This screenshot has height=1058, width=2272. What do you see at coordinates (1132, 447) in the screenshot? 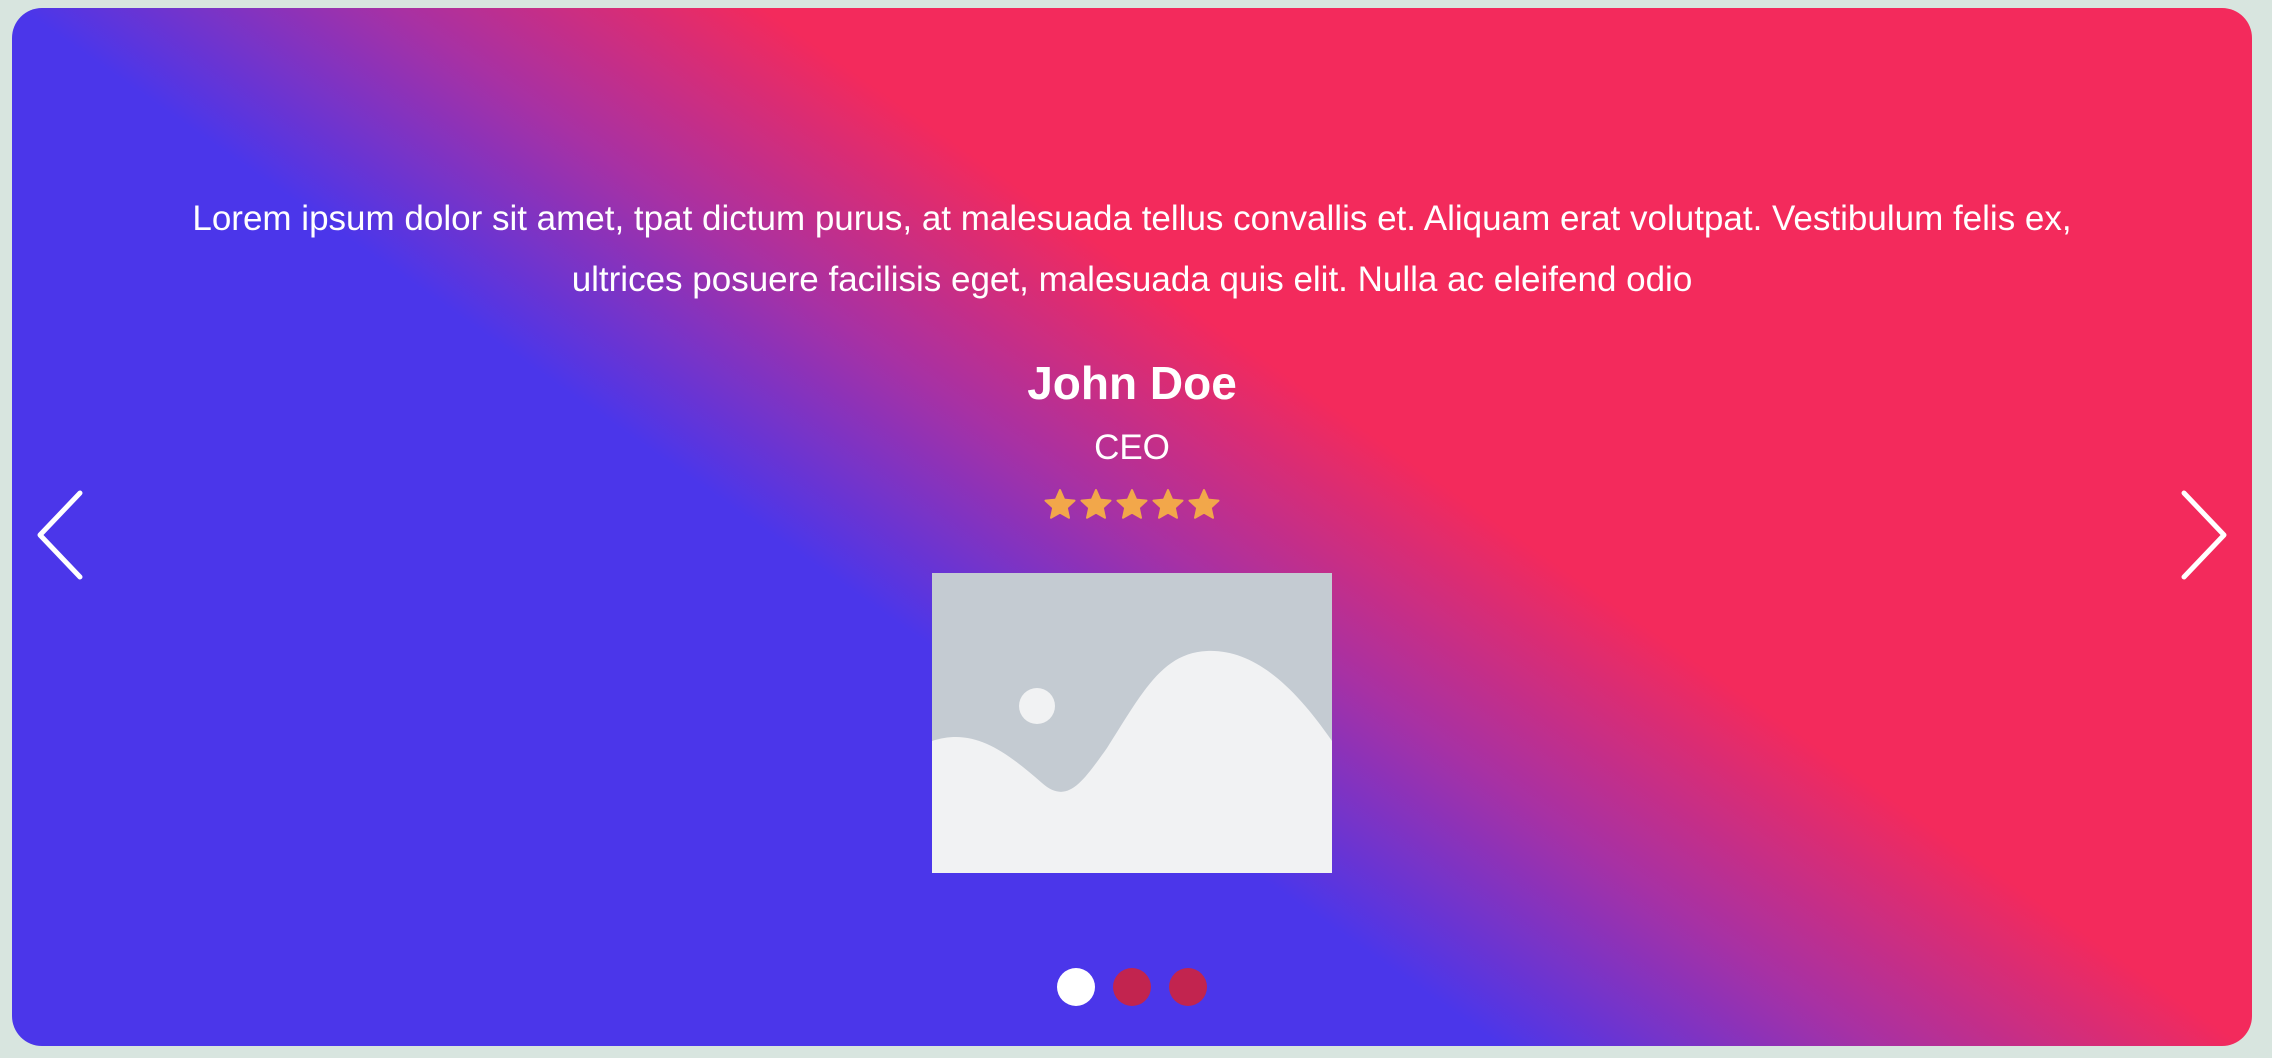
I see `testimonial-role: CEO` at bounding box center [1132, 447].